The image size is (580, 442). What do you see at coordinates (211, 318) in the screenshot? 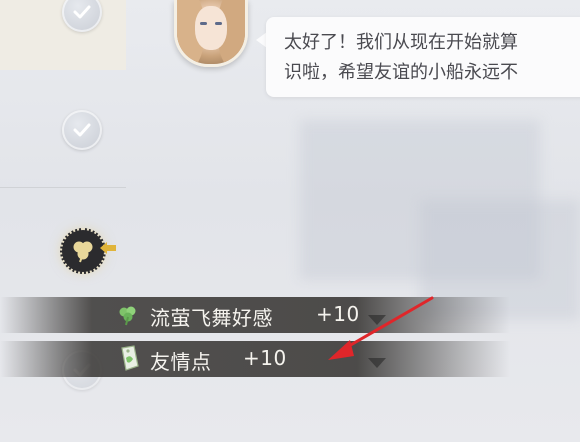
I see `reward-name: 流萤飞舞好感` at bounding box center [211, 318].